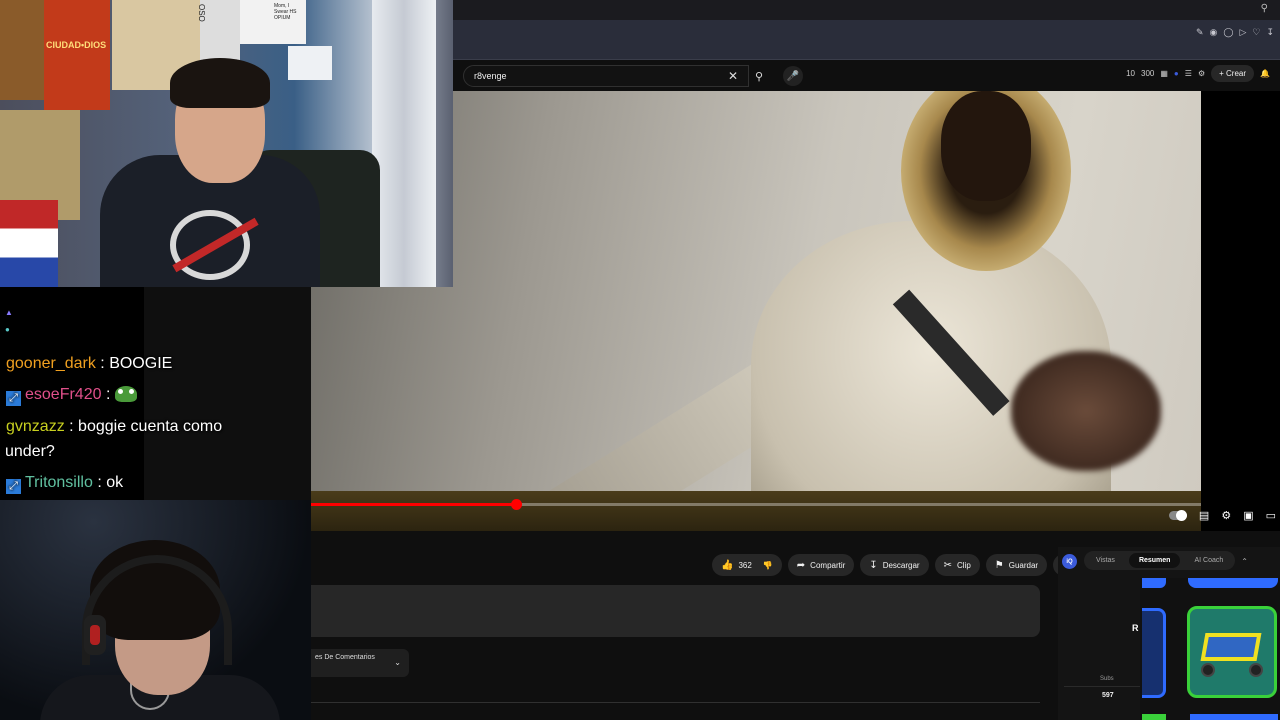 Image resolution: width=1280 pixels, height=720 pixels. What do you see at coordinates (1208, 560) in the screenshot?
I see `tab-ai-coach: AI Coach` at bounding box center [1208, 560].